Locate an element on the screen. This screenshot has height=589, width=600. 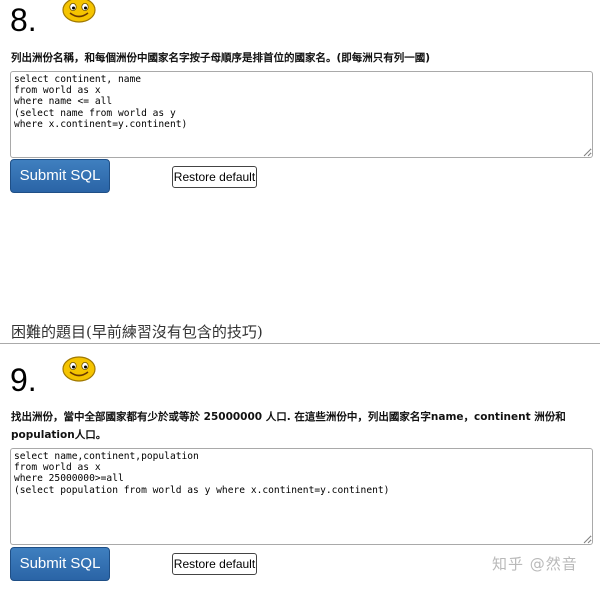
restore-default-button-q8: Restore default is located at coordinates (214, 177).